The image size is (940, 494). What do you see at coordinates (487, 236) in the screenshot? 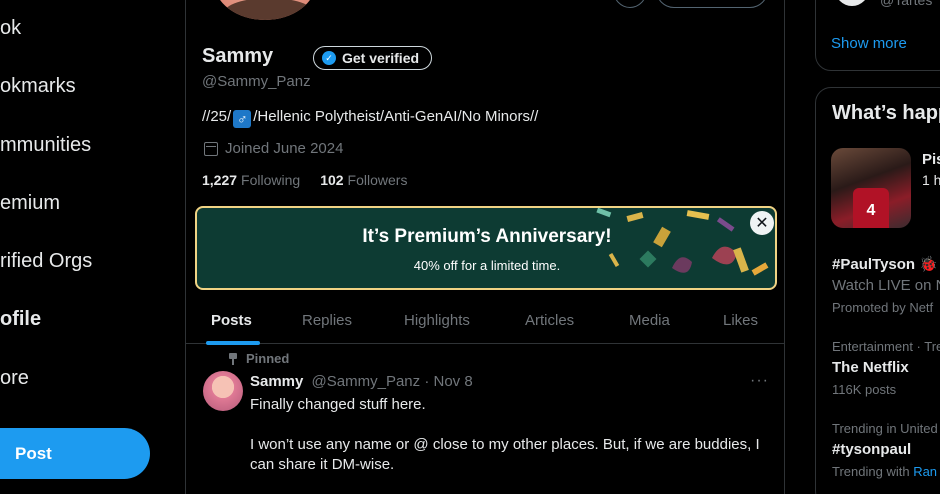
I see `promo-title: It’s Premium’s Anniversary!` at bounding box center [487, 236].